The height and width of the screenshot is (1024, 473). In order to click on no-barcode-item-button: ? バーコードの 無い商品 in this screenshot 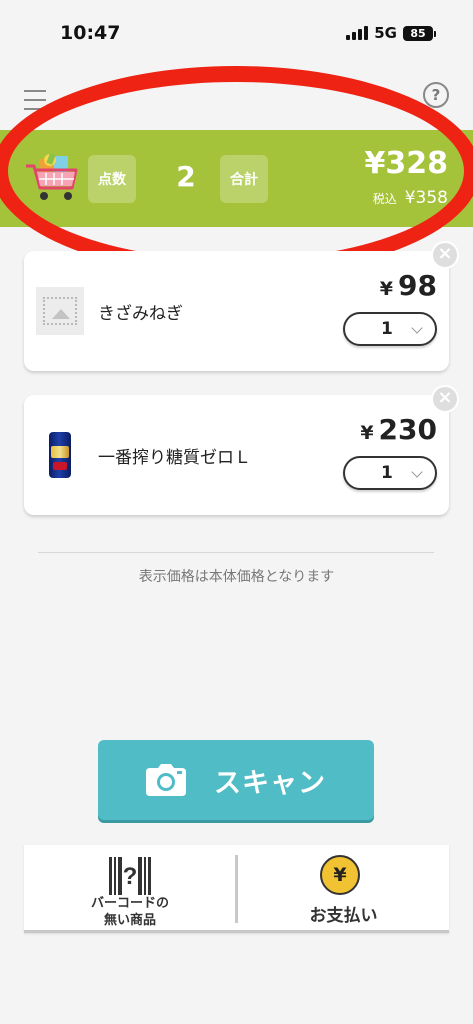, I will do `click(130, 889)`.